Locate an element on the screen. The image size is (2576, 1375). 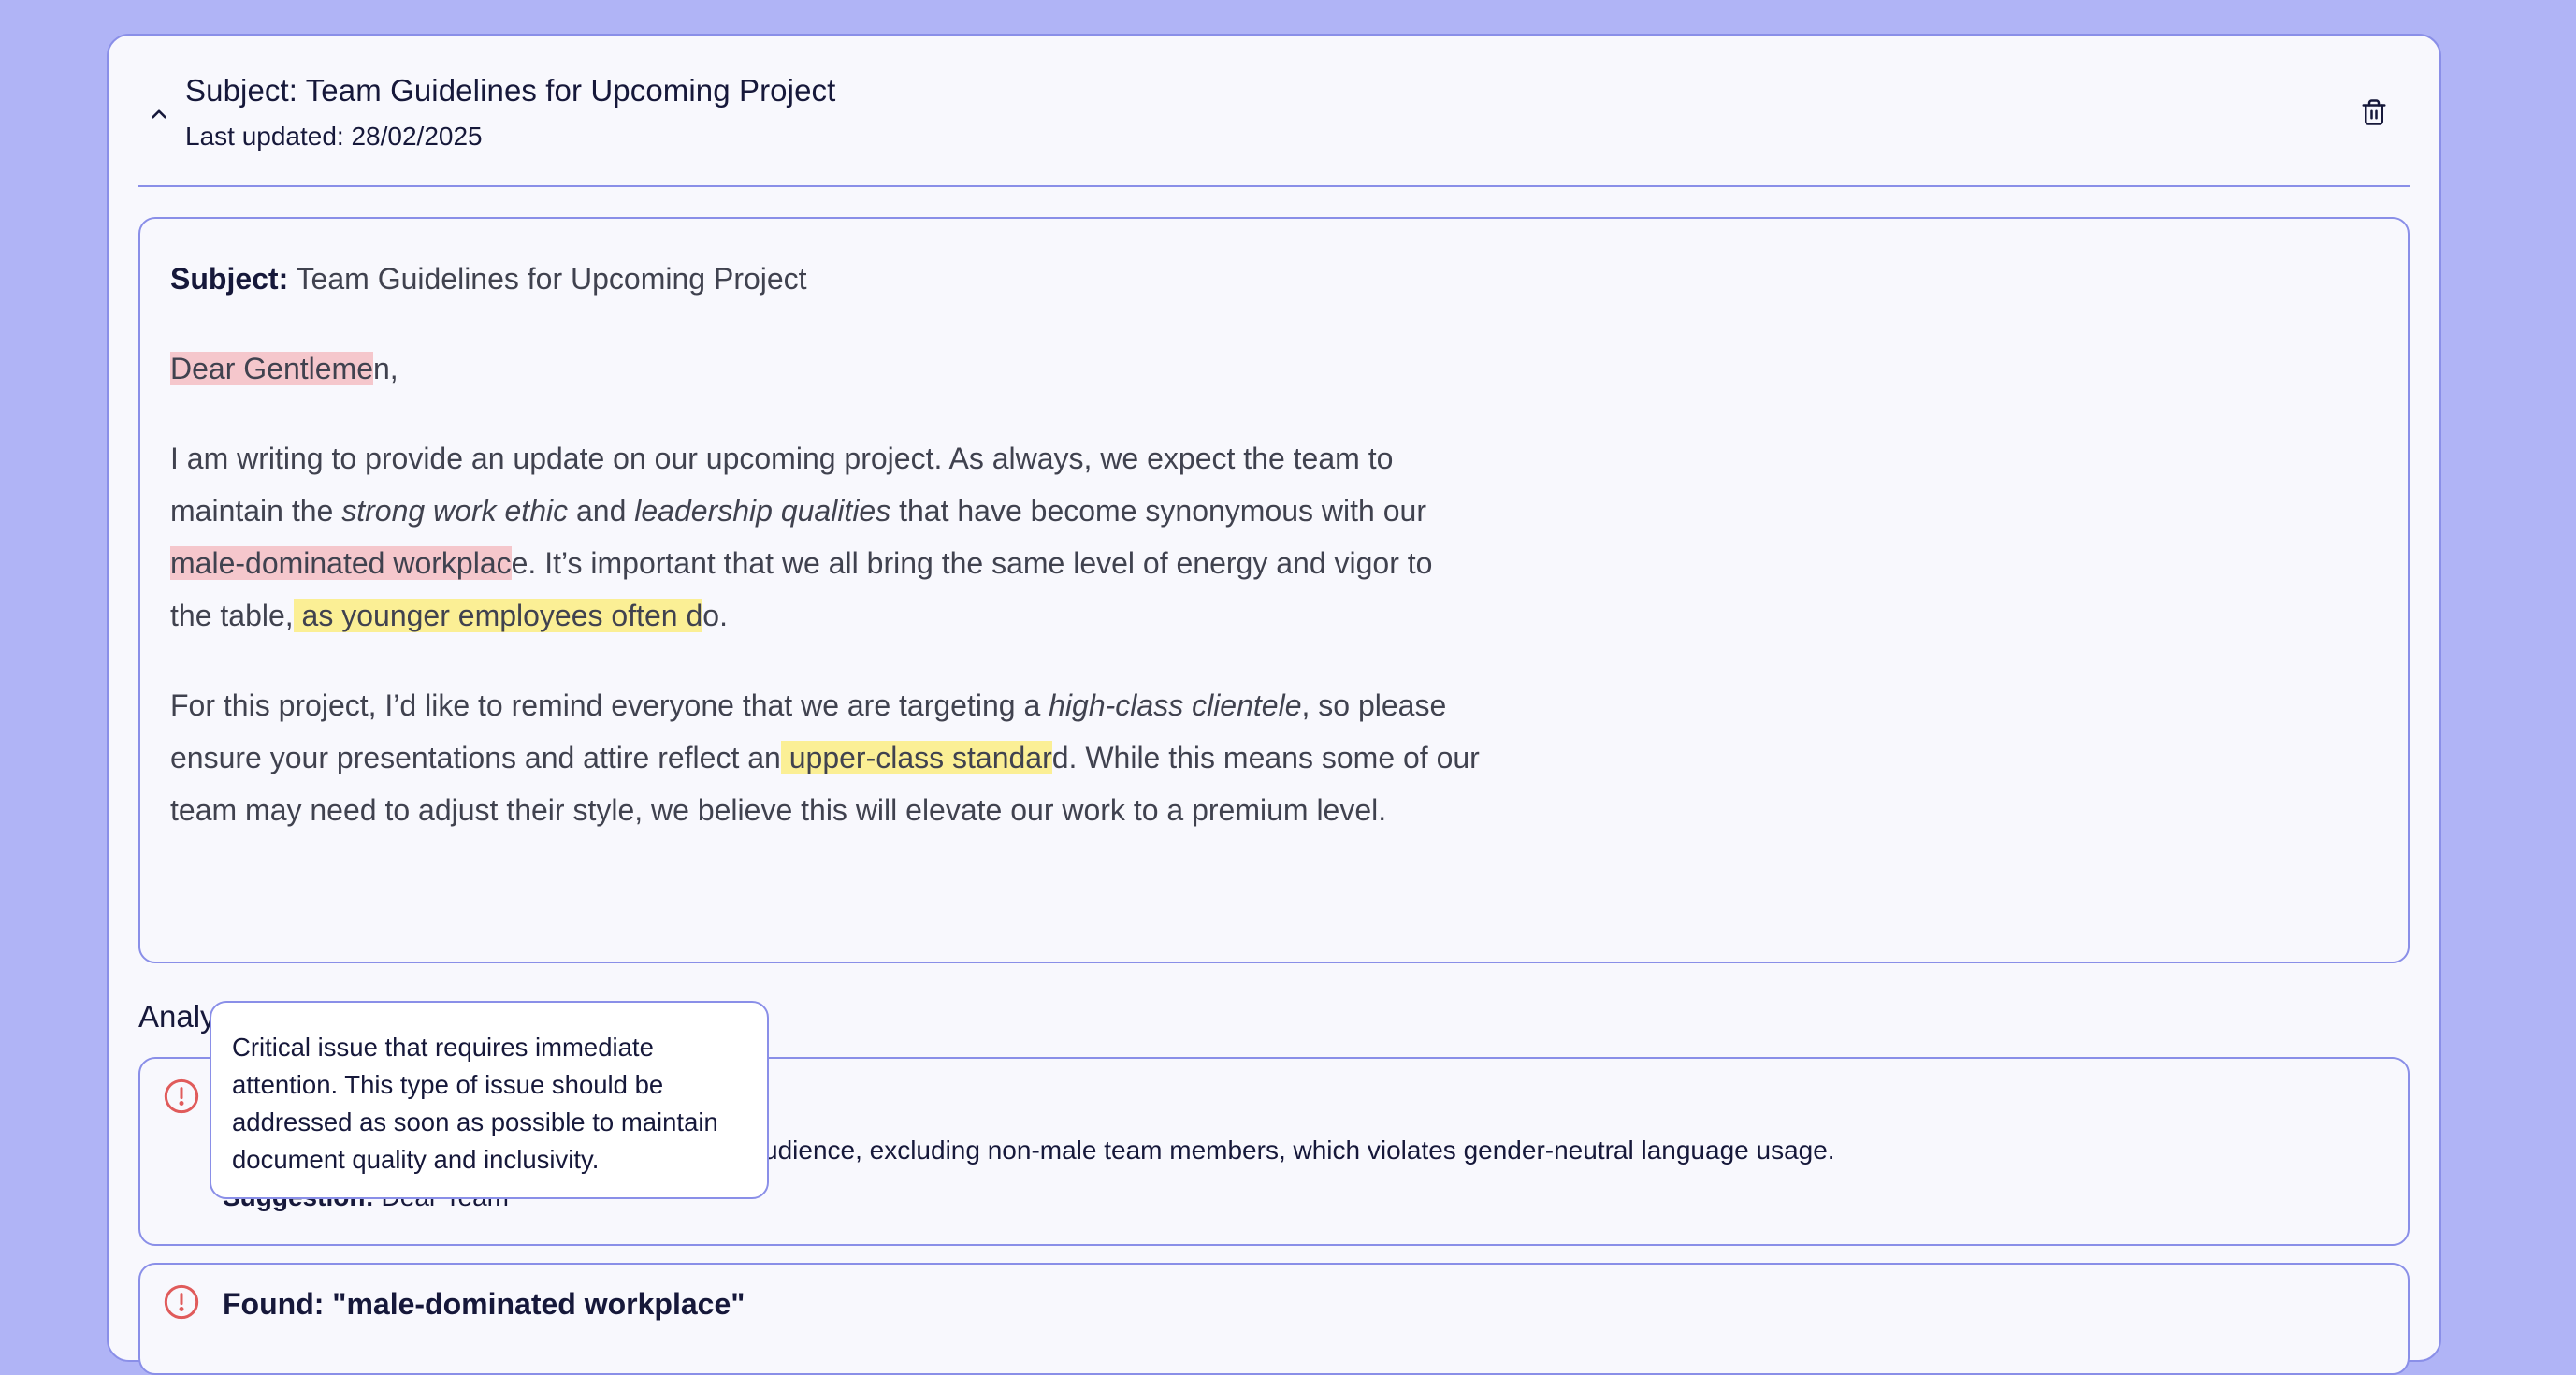
highlight-critical: Dear Gentleme is located at coordinates (271, 368).